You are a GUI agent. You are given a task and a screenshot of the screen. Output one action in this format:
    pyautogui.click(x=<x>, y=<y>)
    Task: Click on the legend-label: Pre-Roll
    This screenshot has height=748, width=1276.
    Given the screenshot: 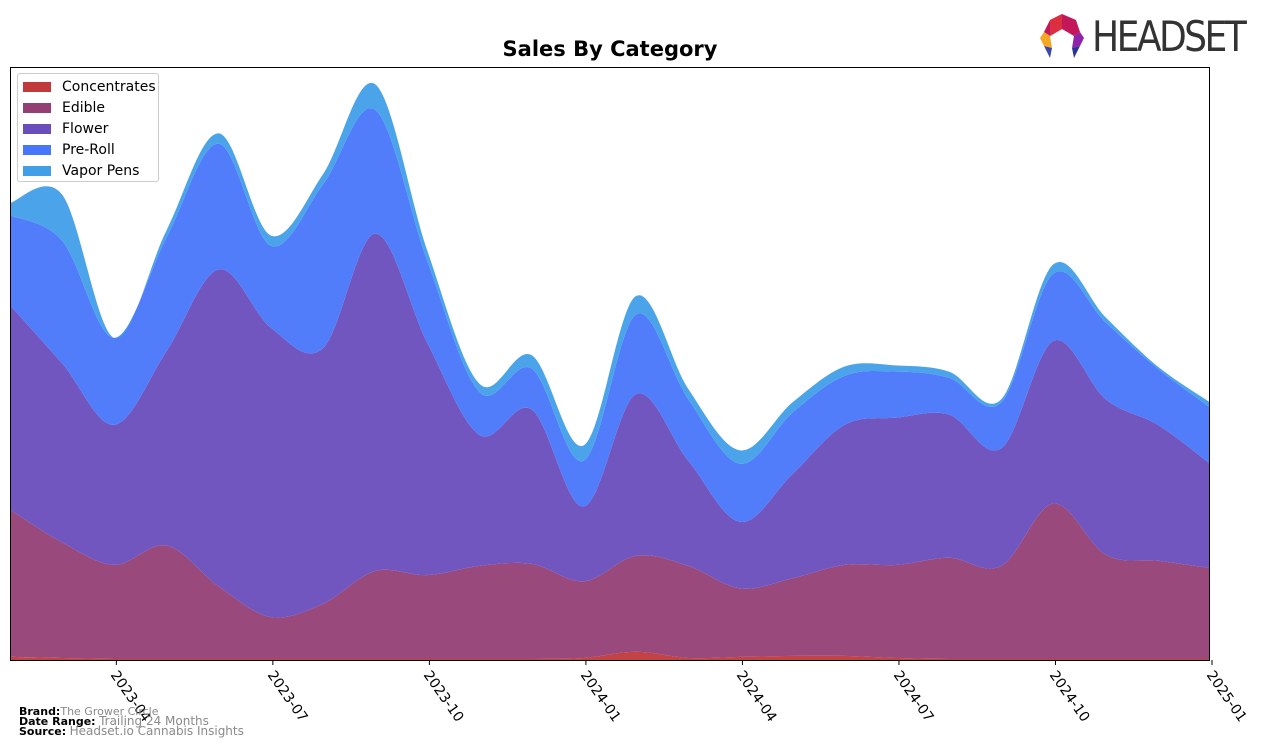 What is the action you would take?
    pyautogui.click(x=88, y=150)
    